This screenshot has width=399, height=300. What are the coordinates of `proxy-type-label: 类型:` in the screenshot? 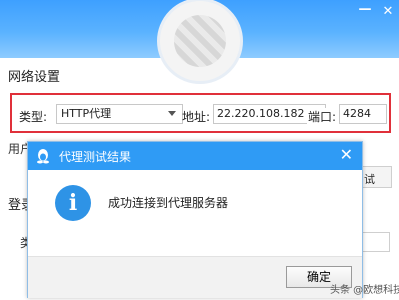 It's located at (33, 117).